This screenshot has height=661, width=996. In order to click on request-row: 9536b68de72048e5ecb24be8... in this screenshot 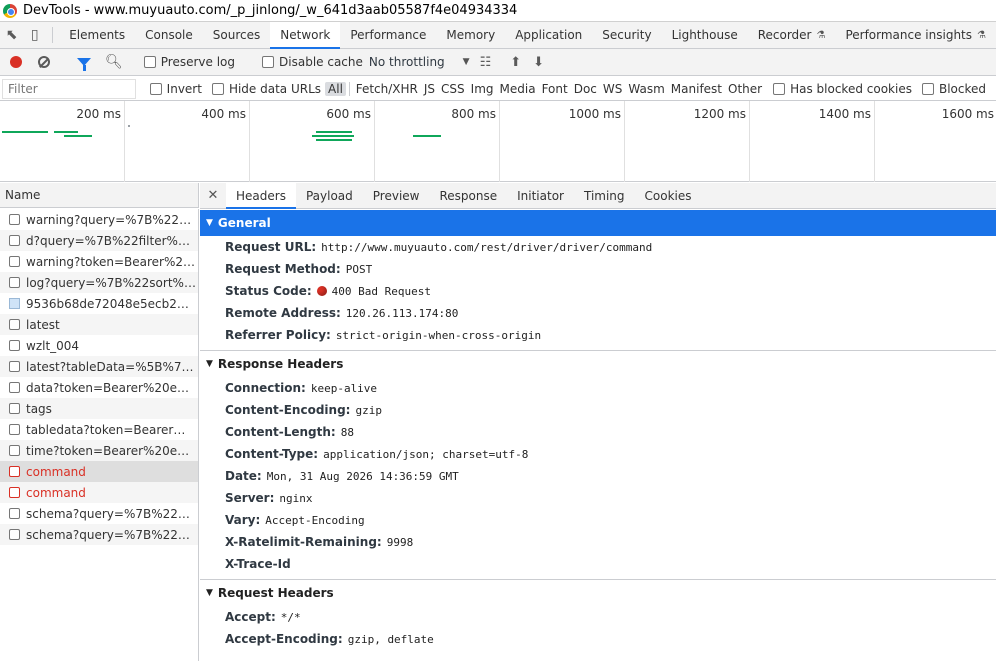, I will do `click(99, 303)`.